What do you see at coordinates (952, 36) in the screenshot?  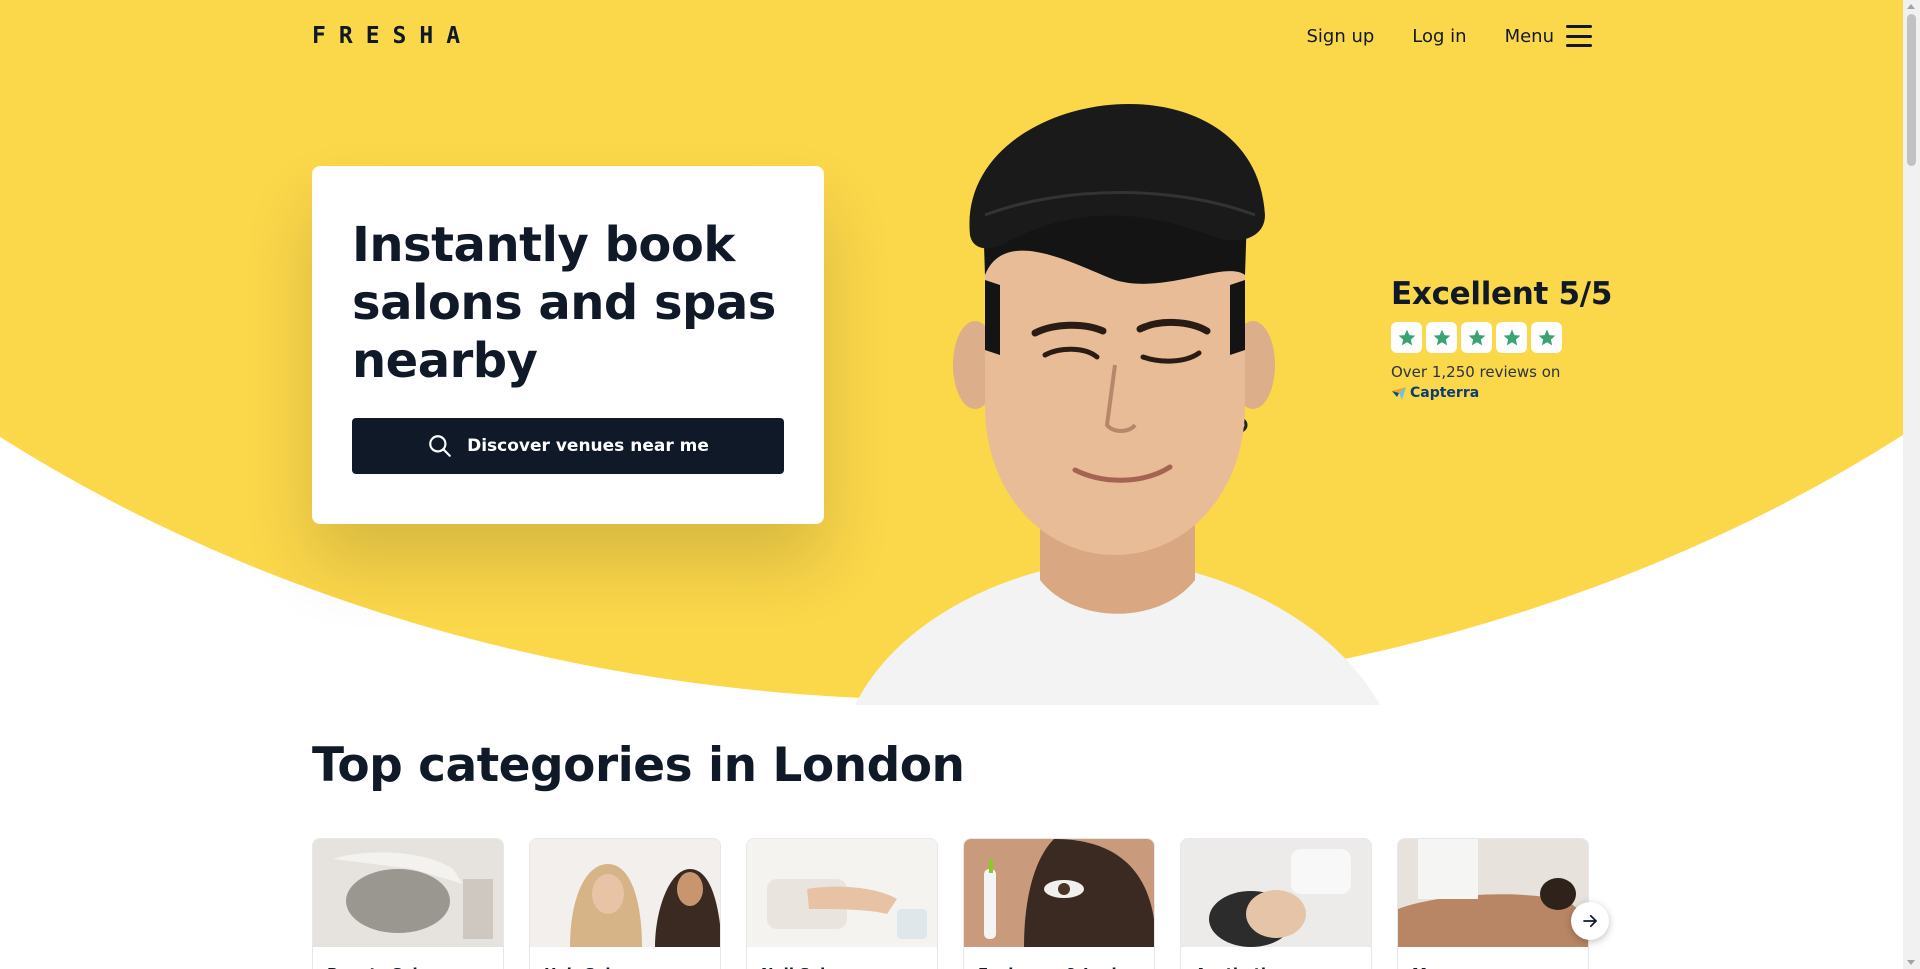 I see `top-nav: FRESHA Sign up Log in Menu` at bounding box center [952, 36].